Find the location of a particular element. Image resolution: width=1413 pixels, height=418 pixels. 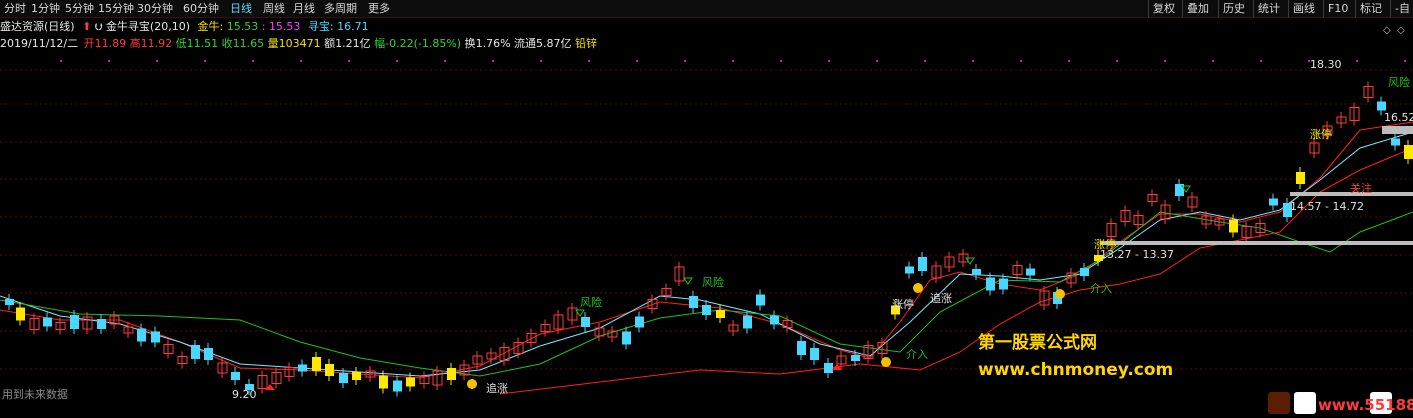

jinniu-label: 金牛: is located at coordinates (210, 26).